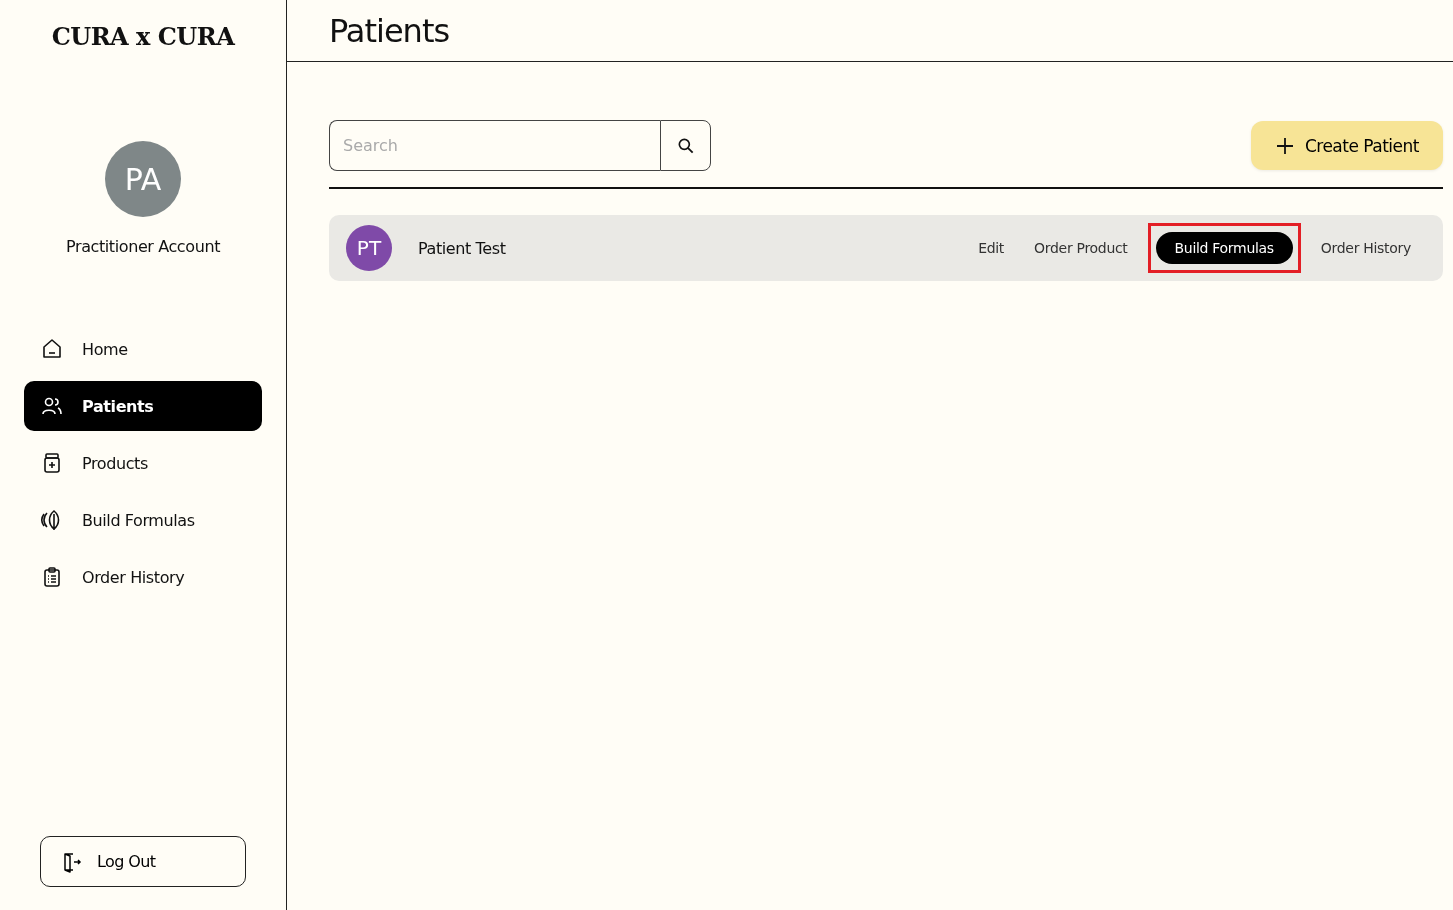 The width and height of the screenshot is (1453, 910). What do you see at coordinates (1284, 145) in the screenshot?
I see `plus-icon` at bounding box center [1284, 145].